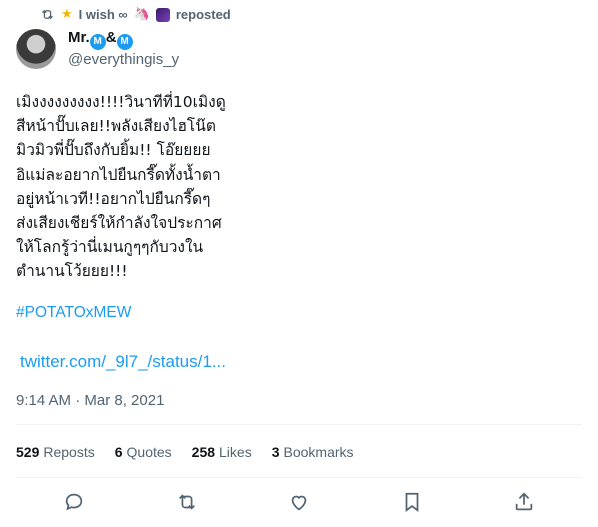 The height and width of the screenshot is (527, 598). I want to click on bookmarks-stat: 3 Bookmarks, so click(313, 452).